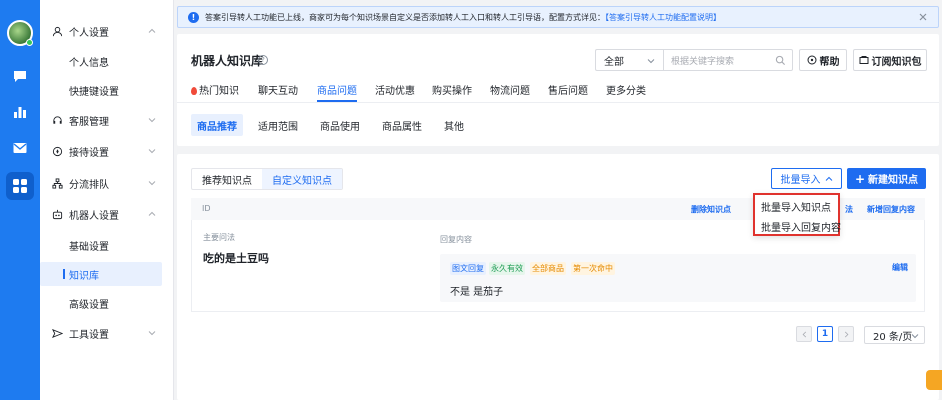 This screenshot has width=942, height=400. Describe the element at coordinates (101, 274) in the screenshot. I see `sidebar-item-knowledge-base: 知识库` at that location.